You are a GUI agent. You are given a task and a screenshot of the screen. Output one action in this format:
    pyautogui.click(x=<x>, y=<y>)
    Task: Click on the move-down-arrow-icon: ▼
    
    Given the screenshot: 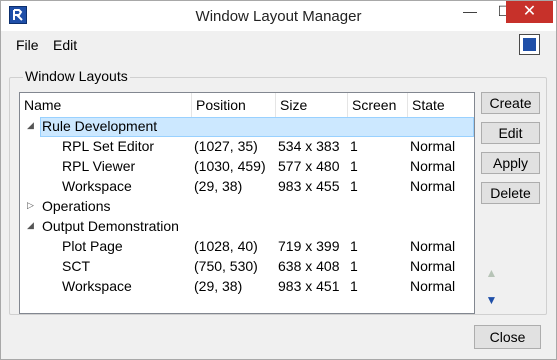 What is the action you would take?
    pyautogui.click(x=491, y=300)
    